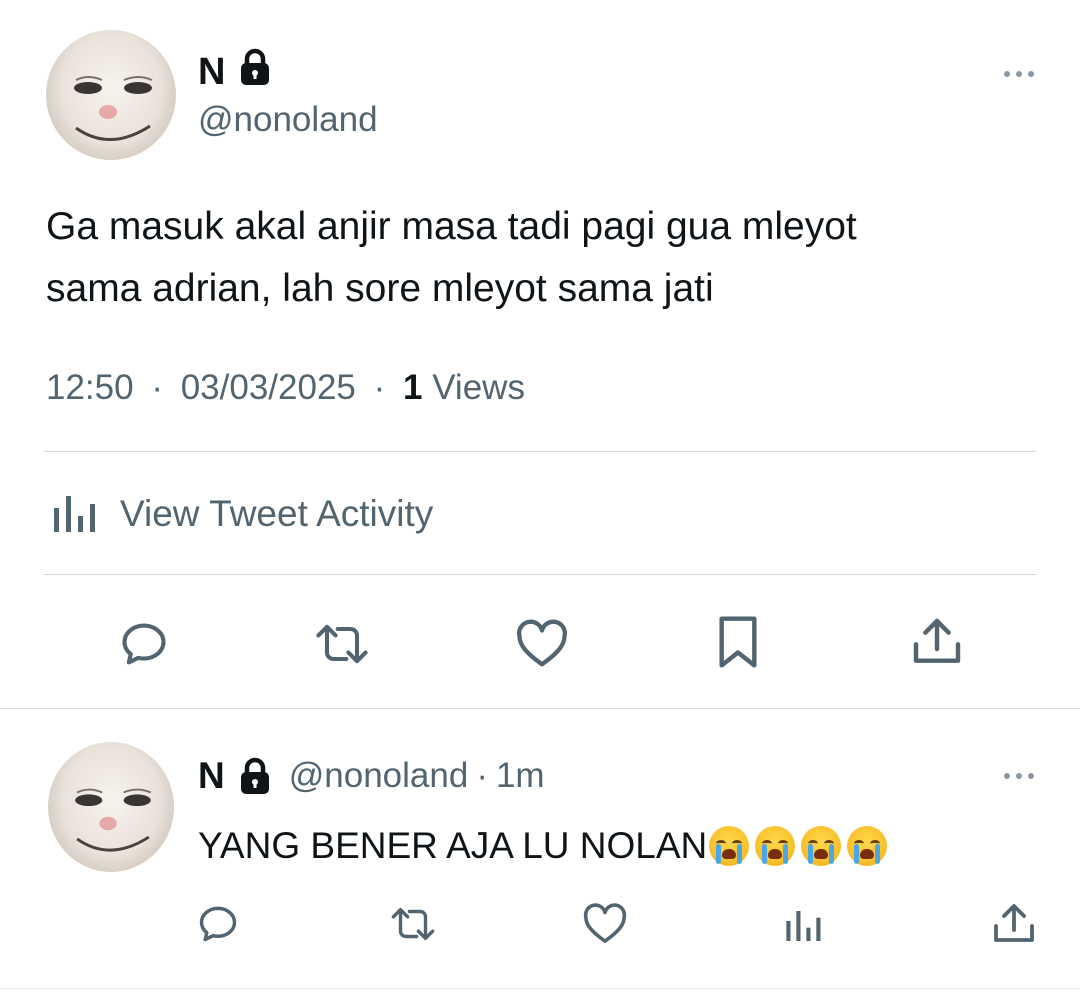  Describe the element at coordinates (211, 72) in the screenshot. I see `author-display-name: N` at that location.